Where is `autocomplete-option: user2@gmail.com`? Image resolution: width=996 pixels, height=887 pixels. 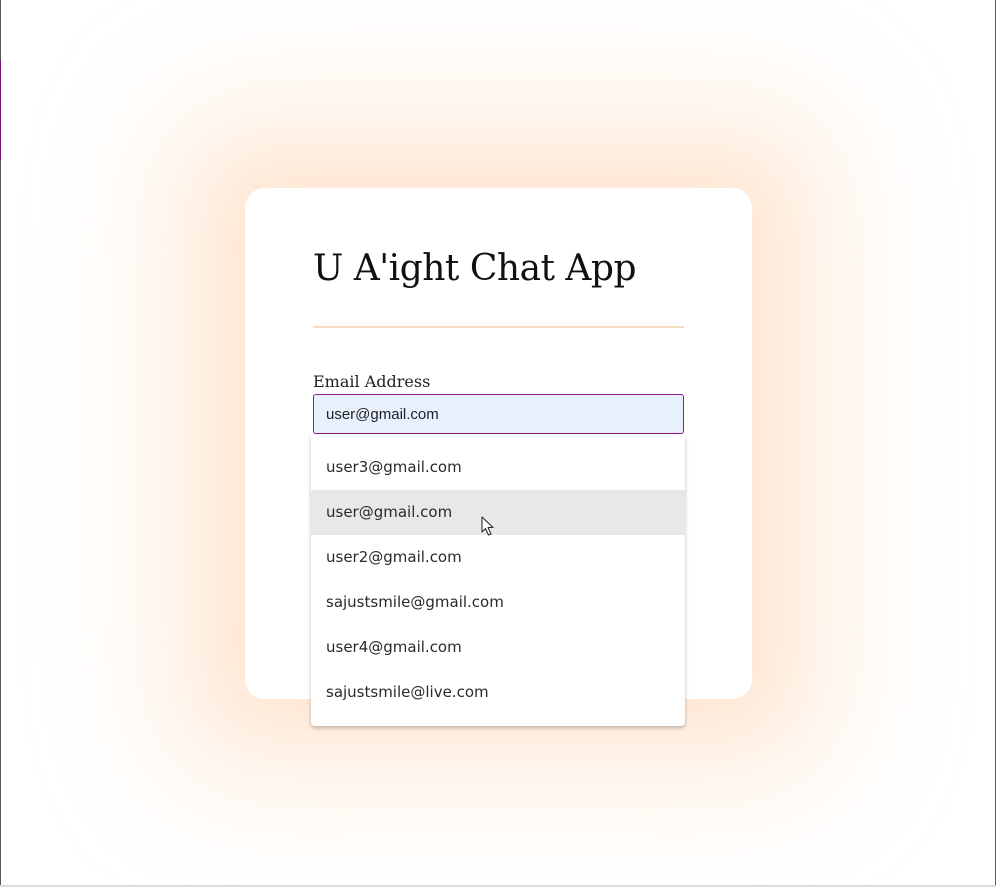
autocomplete-option: user2@gmail.com is located at coordinates (498, 557).